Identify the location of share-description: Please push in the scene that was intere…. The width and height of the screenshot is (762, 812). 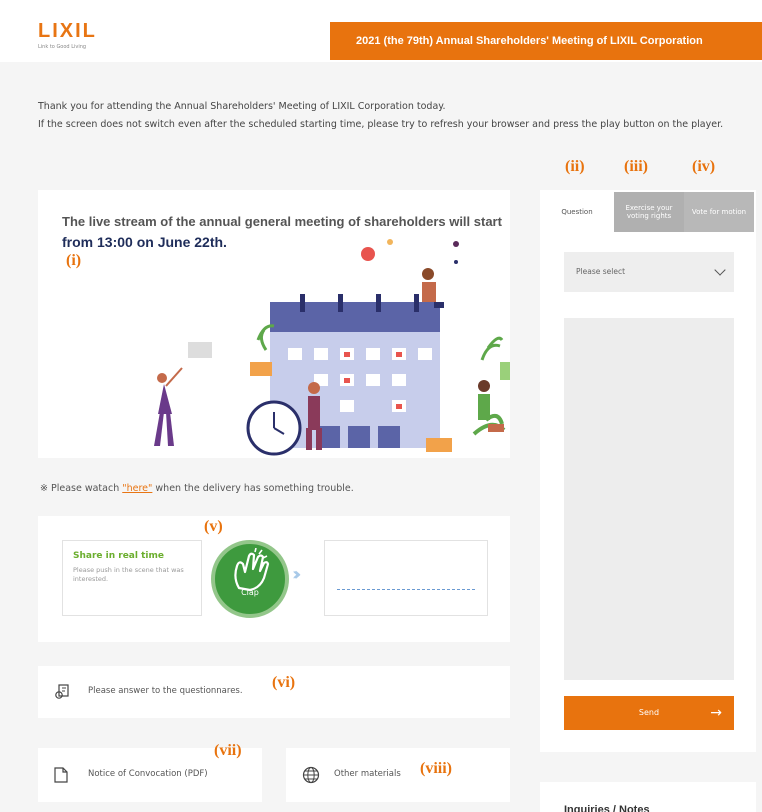
(128, 574).